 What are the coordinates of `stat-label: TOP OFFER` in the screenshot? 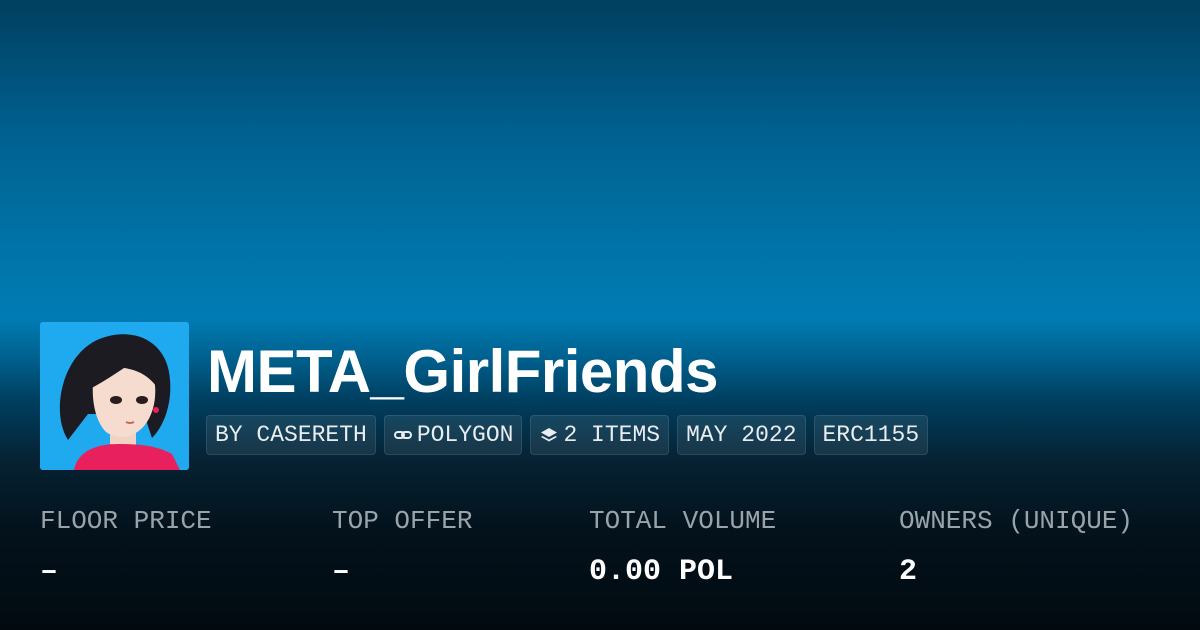 It's located at (402, 521).